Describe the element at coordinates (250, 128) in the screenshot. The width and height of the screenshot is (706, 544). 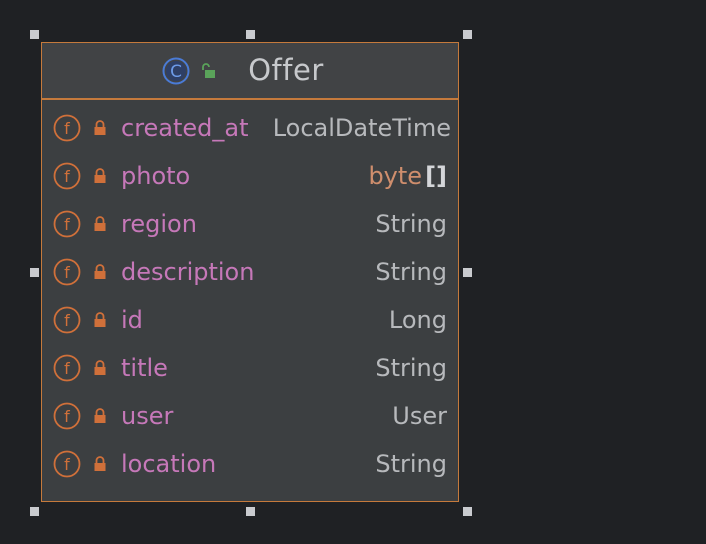
I see `field-row: f created_at LocalDateTime` at that location.